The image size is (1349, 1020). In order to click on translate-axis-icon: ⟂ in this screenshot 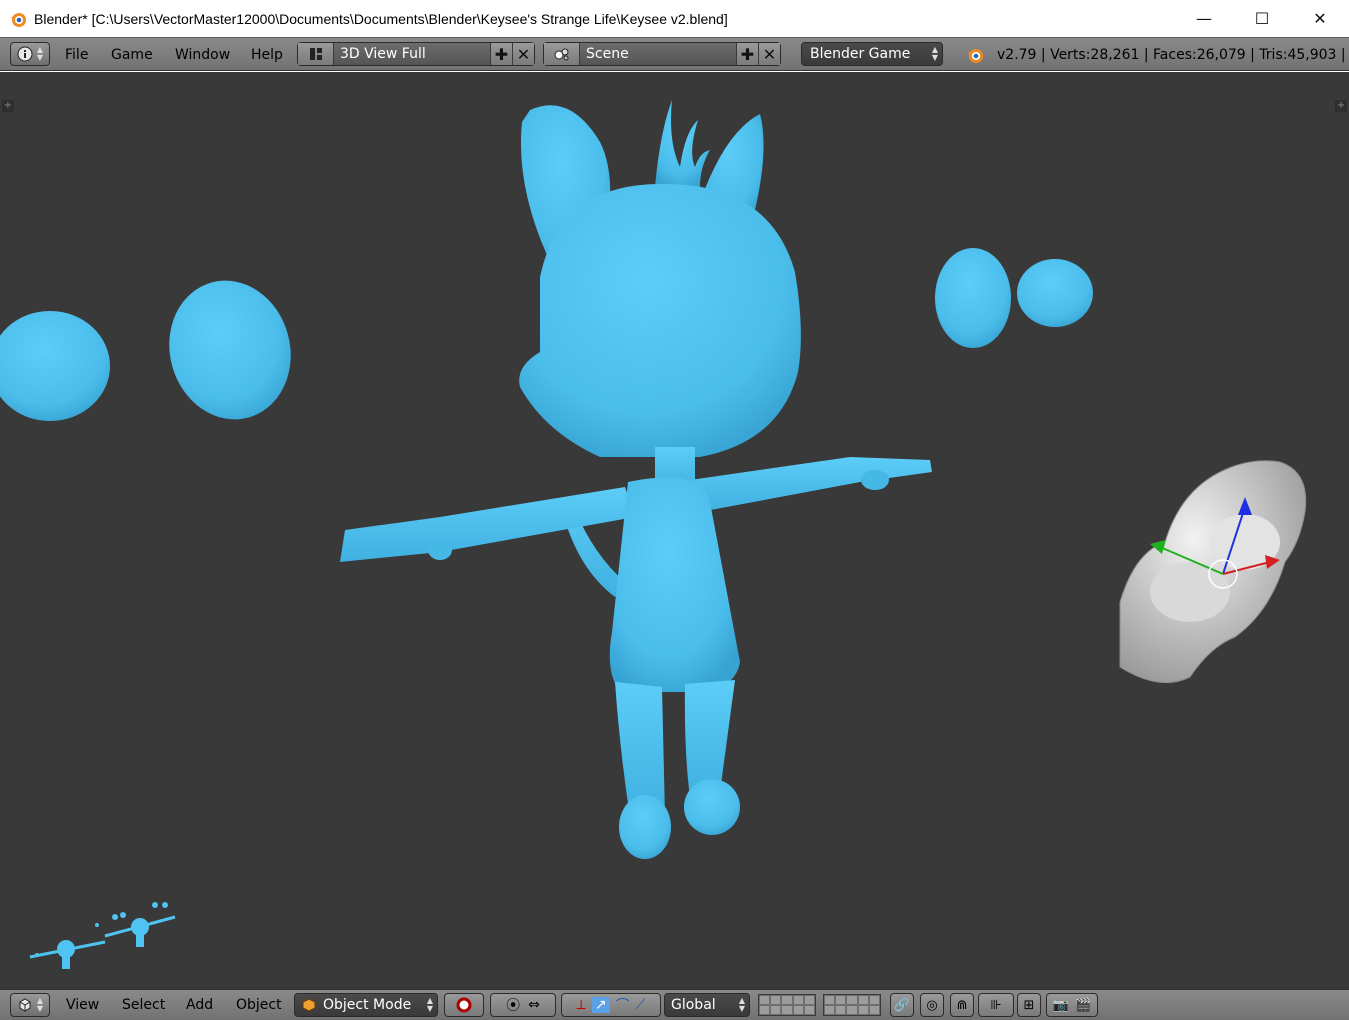, I will do `click(581, 1005)`.